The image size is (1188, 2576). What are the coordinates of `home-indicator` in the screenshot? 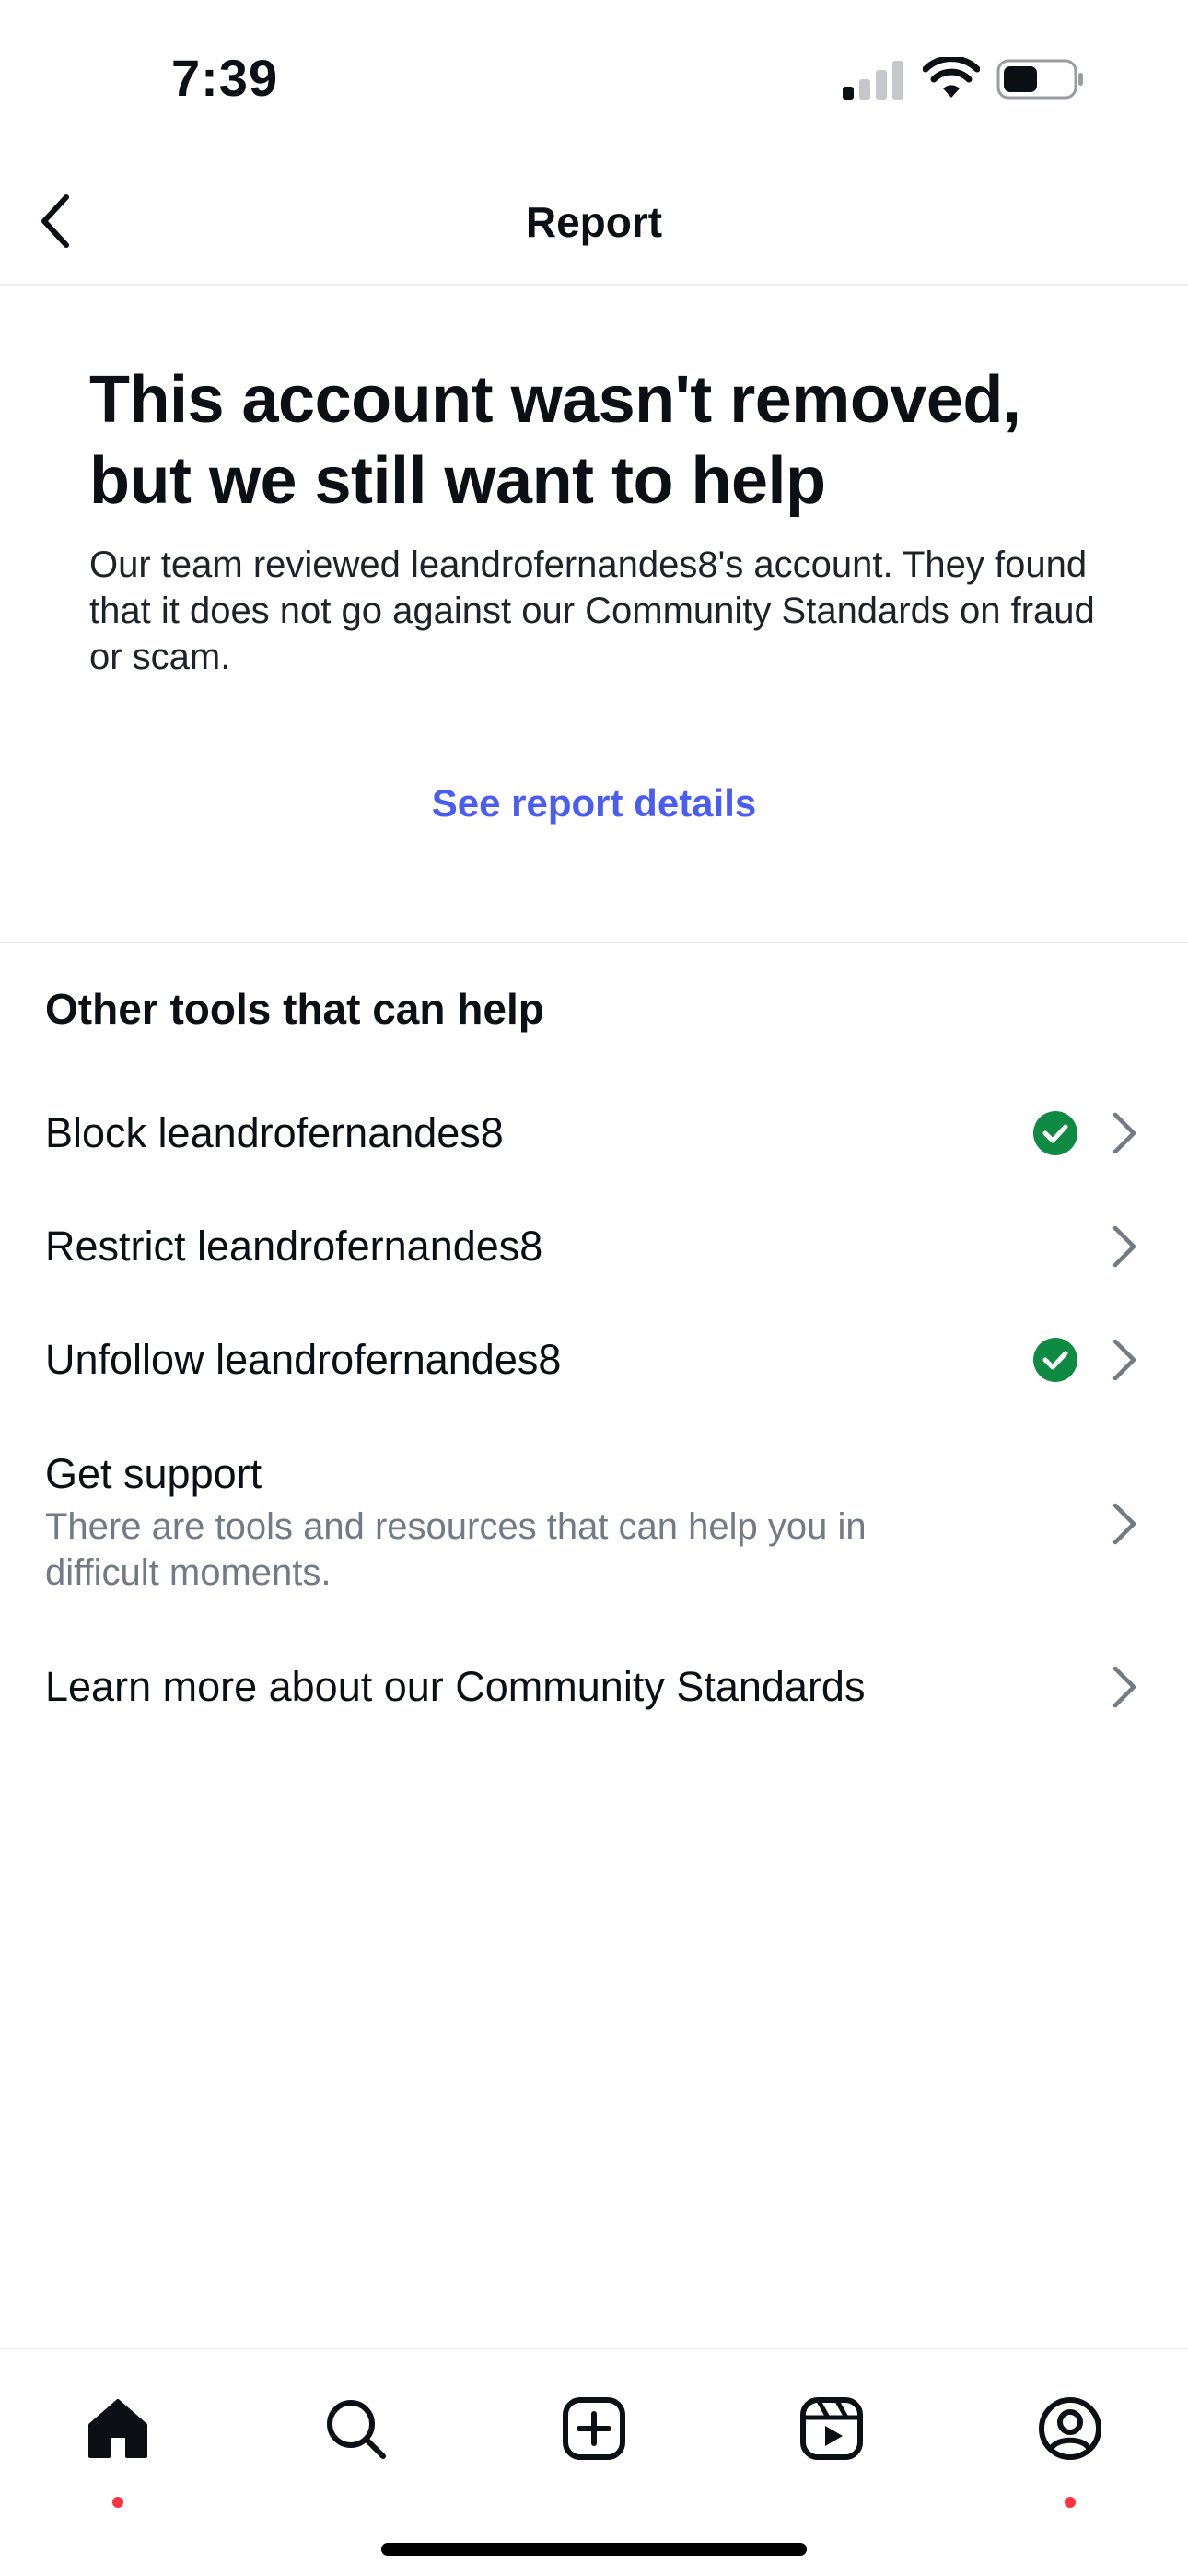 It's located at (594, 2549).